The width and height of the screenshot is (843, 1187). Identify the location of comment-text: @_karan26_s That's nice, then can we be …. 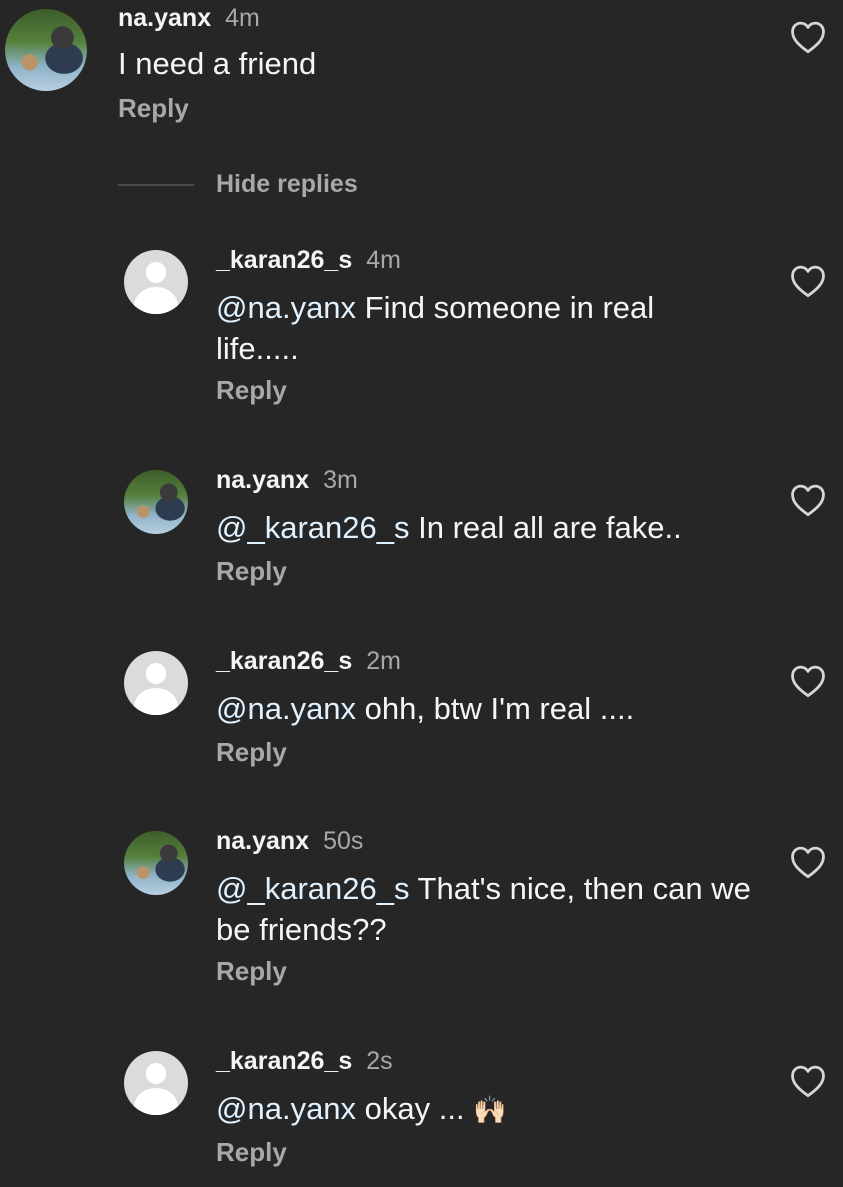
(486, 909).